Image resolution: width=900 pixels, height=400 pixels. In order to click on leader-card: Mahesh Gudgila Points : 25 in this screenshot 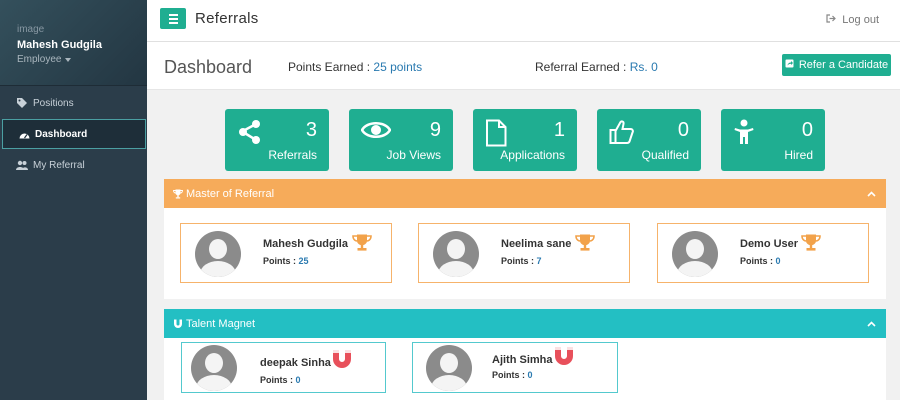, I will do `click(286, 253)`.